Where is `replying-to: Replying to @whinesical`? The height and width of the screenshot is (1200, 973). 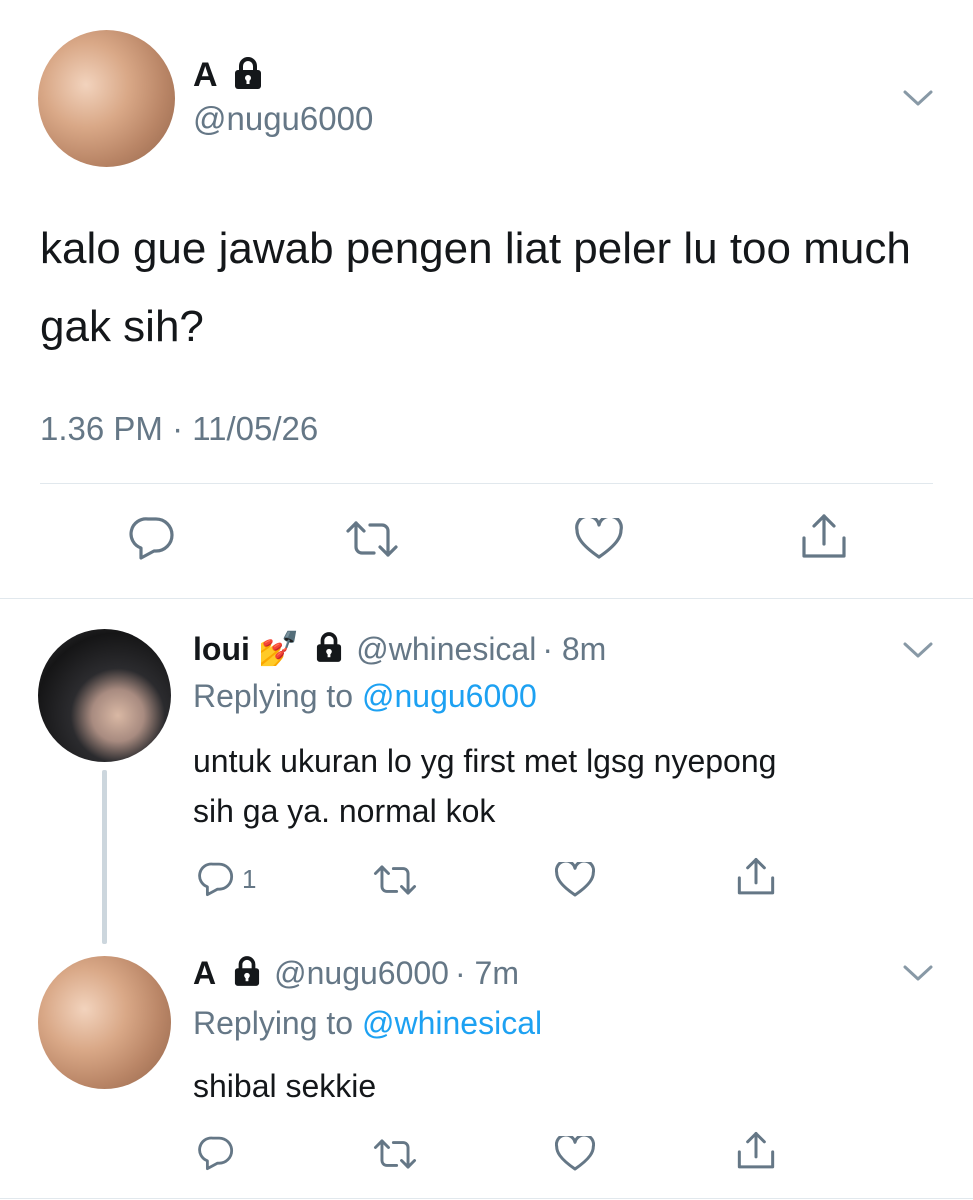
replying-to: Replying to @whinesical is located at coordinates (367, 1023).